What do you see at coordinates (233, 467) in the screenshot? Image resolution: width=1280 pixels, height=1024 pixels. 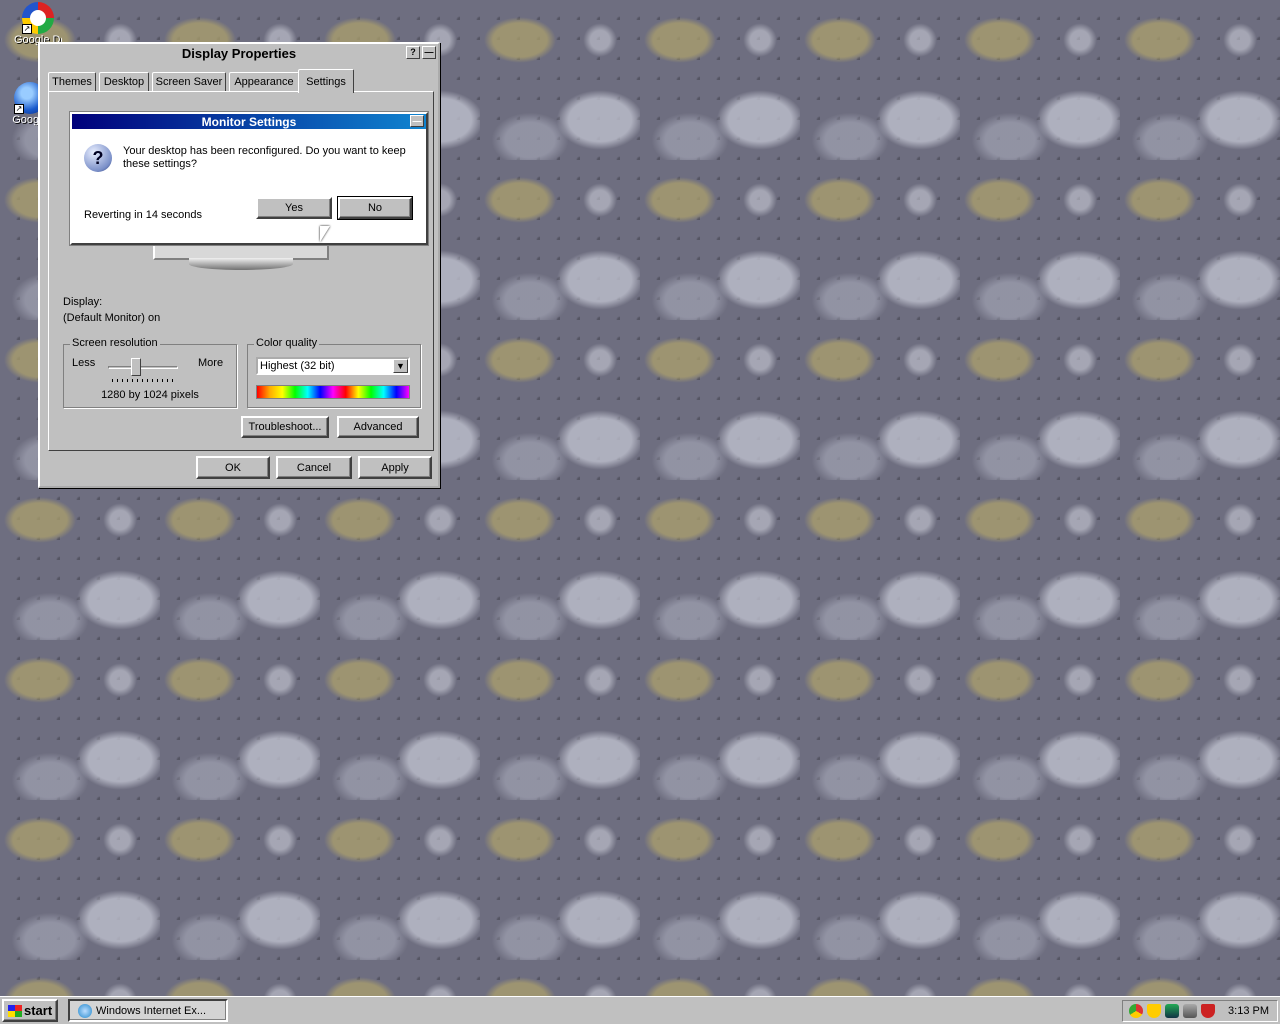 I see `ok-button: OK` at bounding box center [233, 467].